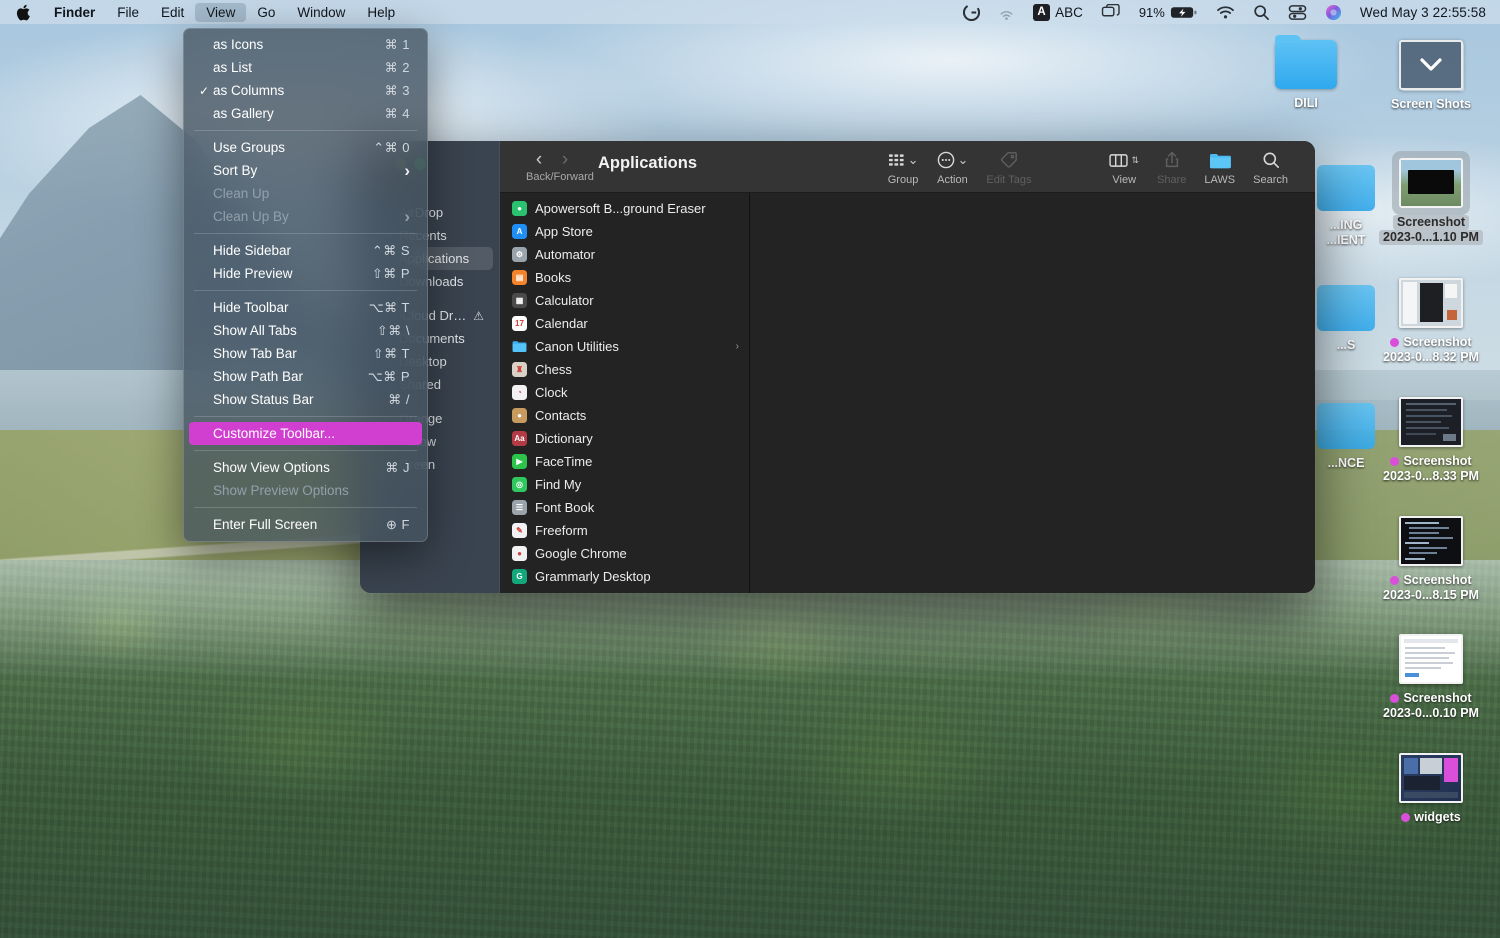  Describe the element at coordinates (305, 490) in the screenshot. I see `view-menu-item-show-preview-options: Show Preview Options` at that location.